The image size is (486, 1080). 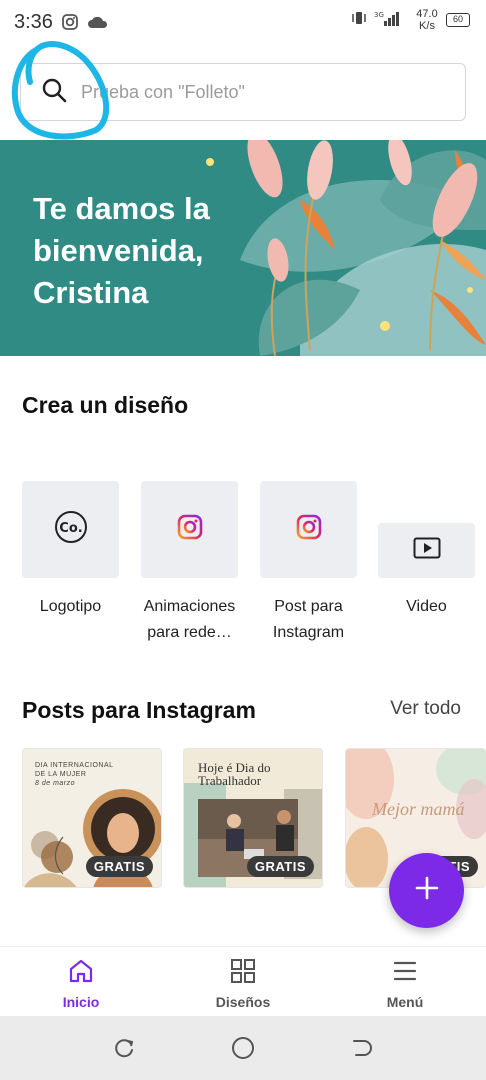 What do you see at coordinates (243, 1002) in the screenshot?
I see `nav-label: Diseños` at bounding box center [243, 1002].